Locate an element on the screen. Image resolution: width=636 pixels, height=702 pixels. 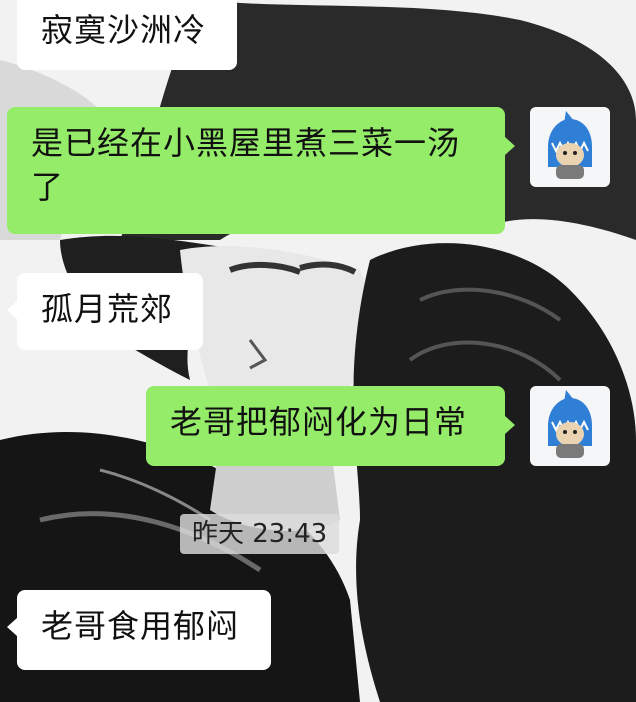
message-bubble-incoming: 寂寞沙洲冷 is located at coordinates (127, 35).